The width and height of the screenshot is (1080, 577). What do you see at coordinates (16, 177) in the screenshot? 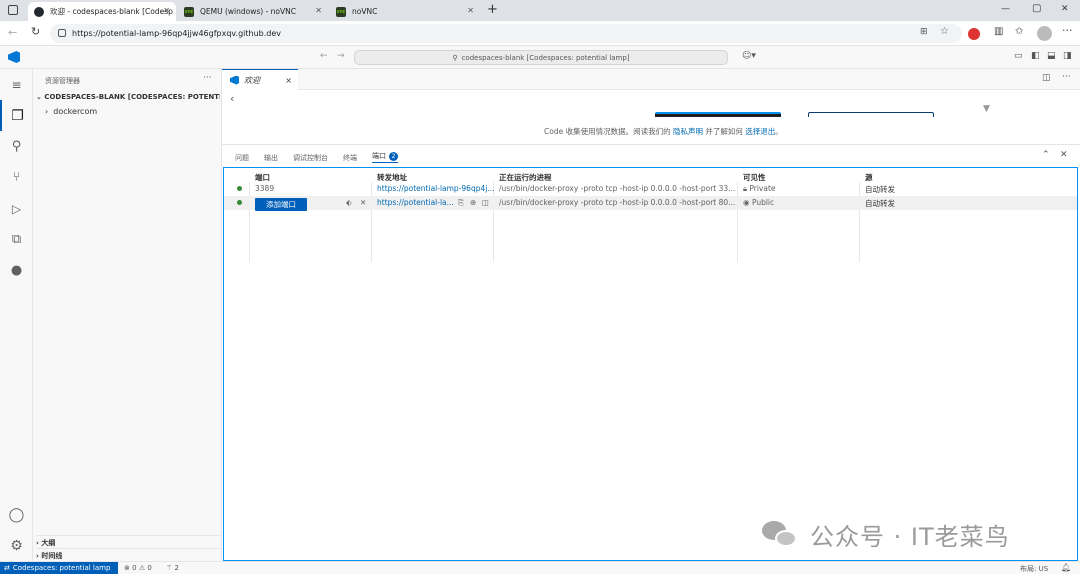
I see `source-control-icon: ⑂` at bounding box center [16, 177].